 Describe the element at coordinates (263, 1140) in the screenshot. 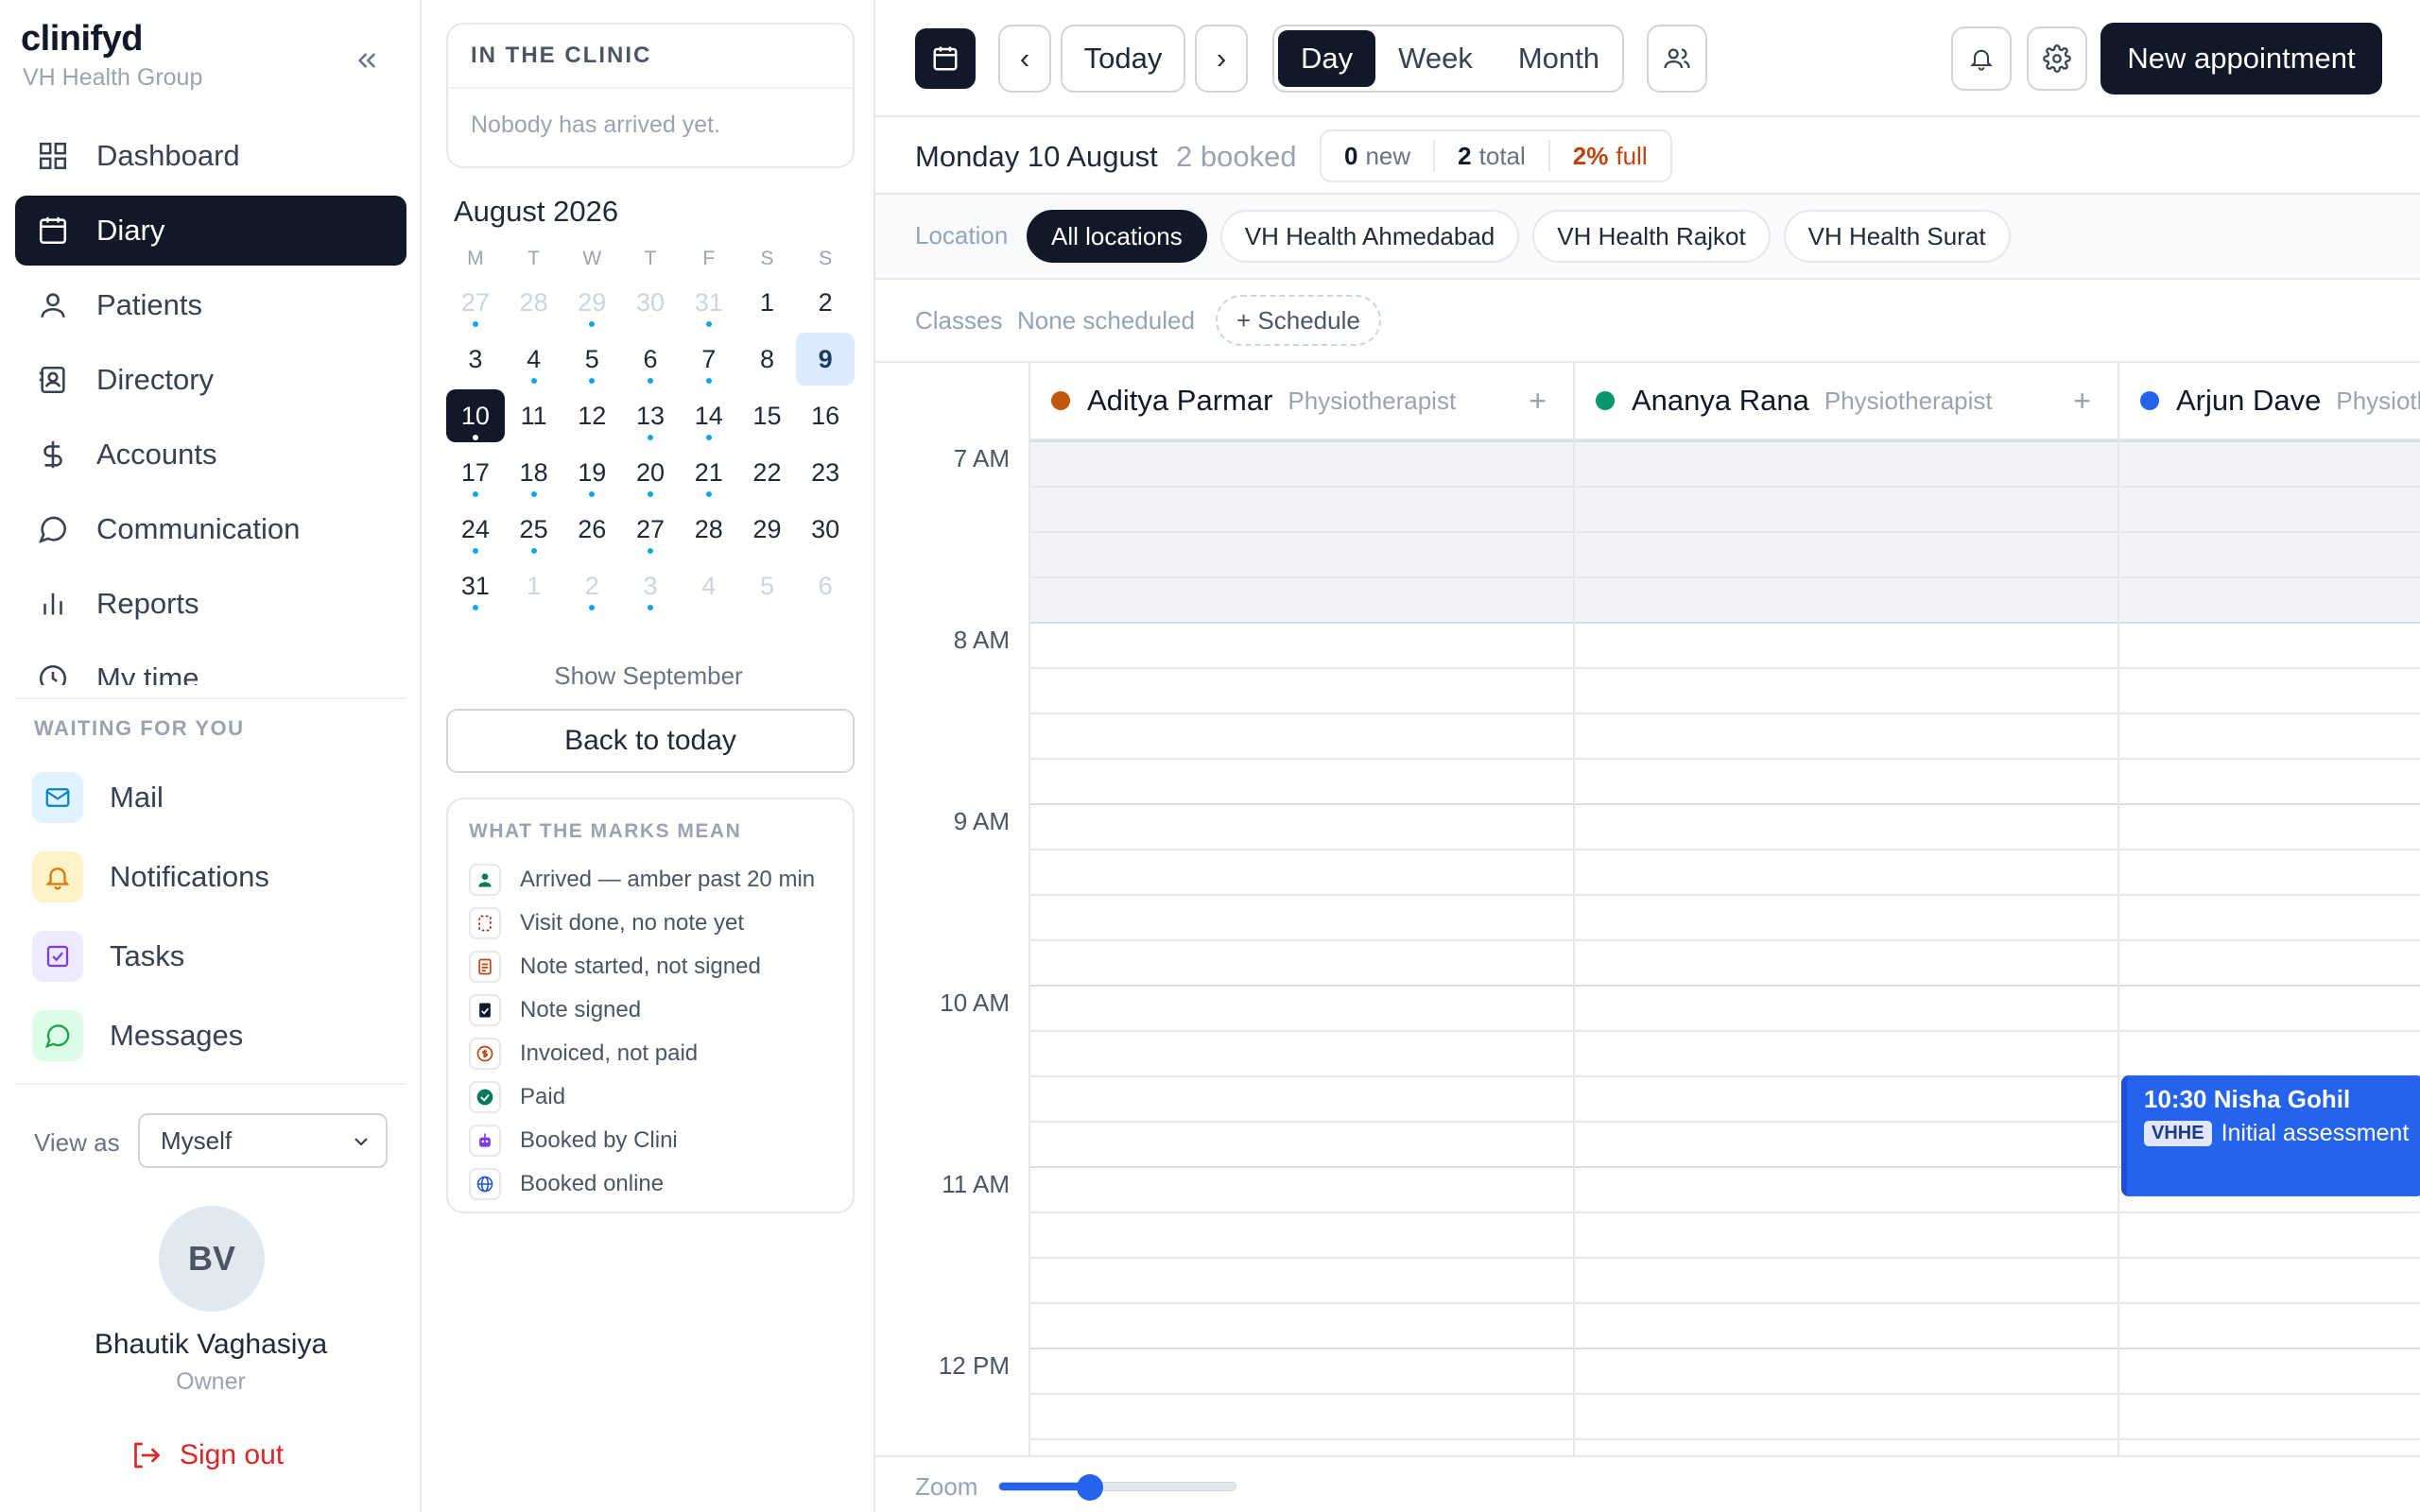

I see `view-as-select: Myself` at that location.